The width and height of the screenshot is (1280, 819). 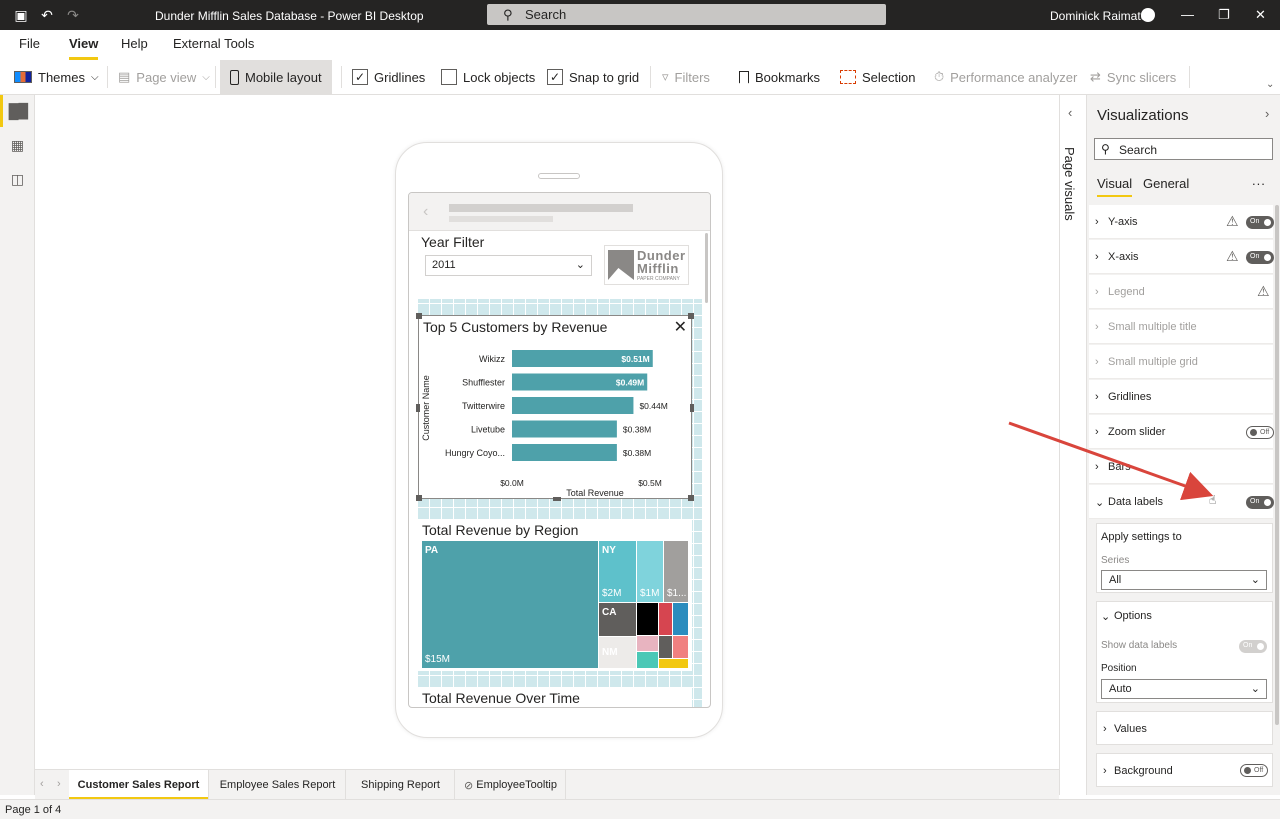 I want to click on year-filter-dropdown: 2011 ⌄, so click(x=508, y=265).